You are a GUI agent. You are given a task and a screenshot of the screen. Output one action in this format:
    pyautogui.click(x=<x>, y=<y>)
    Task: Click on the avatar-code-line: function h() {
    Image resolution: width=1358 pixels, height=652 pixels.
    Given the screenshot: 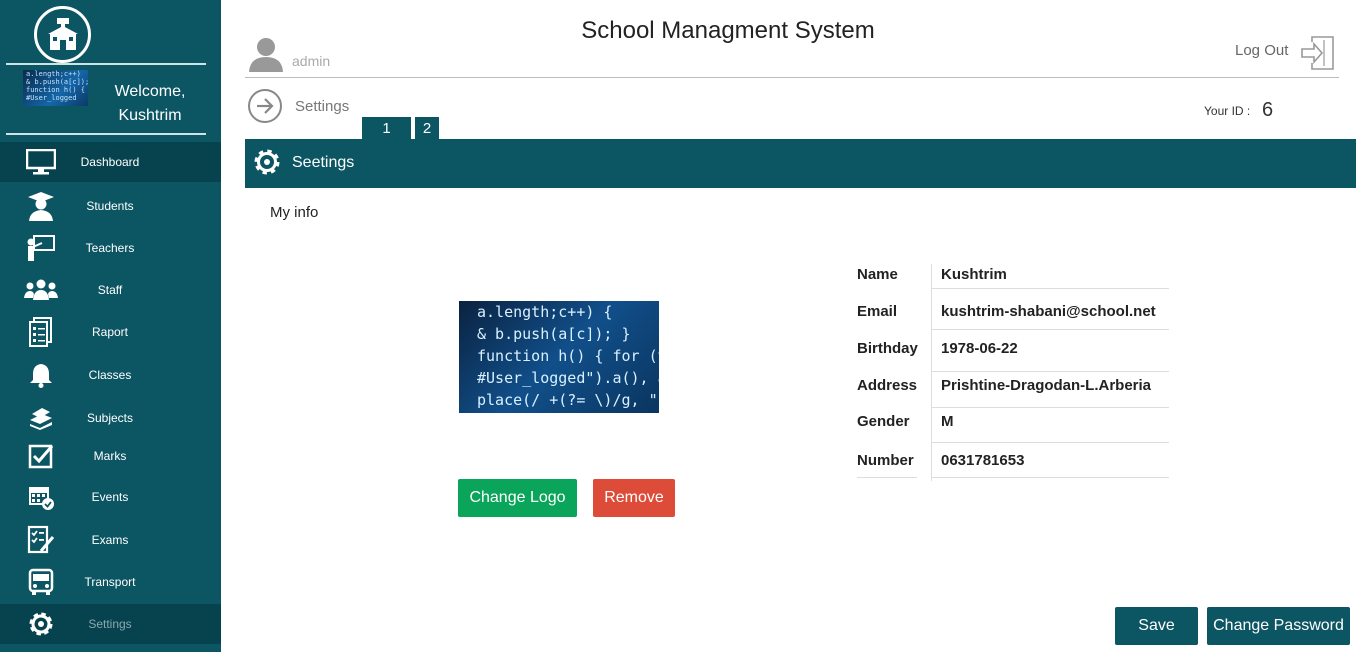 What is the action you would take?
    pyautogui.click(x=56, y=90)
    